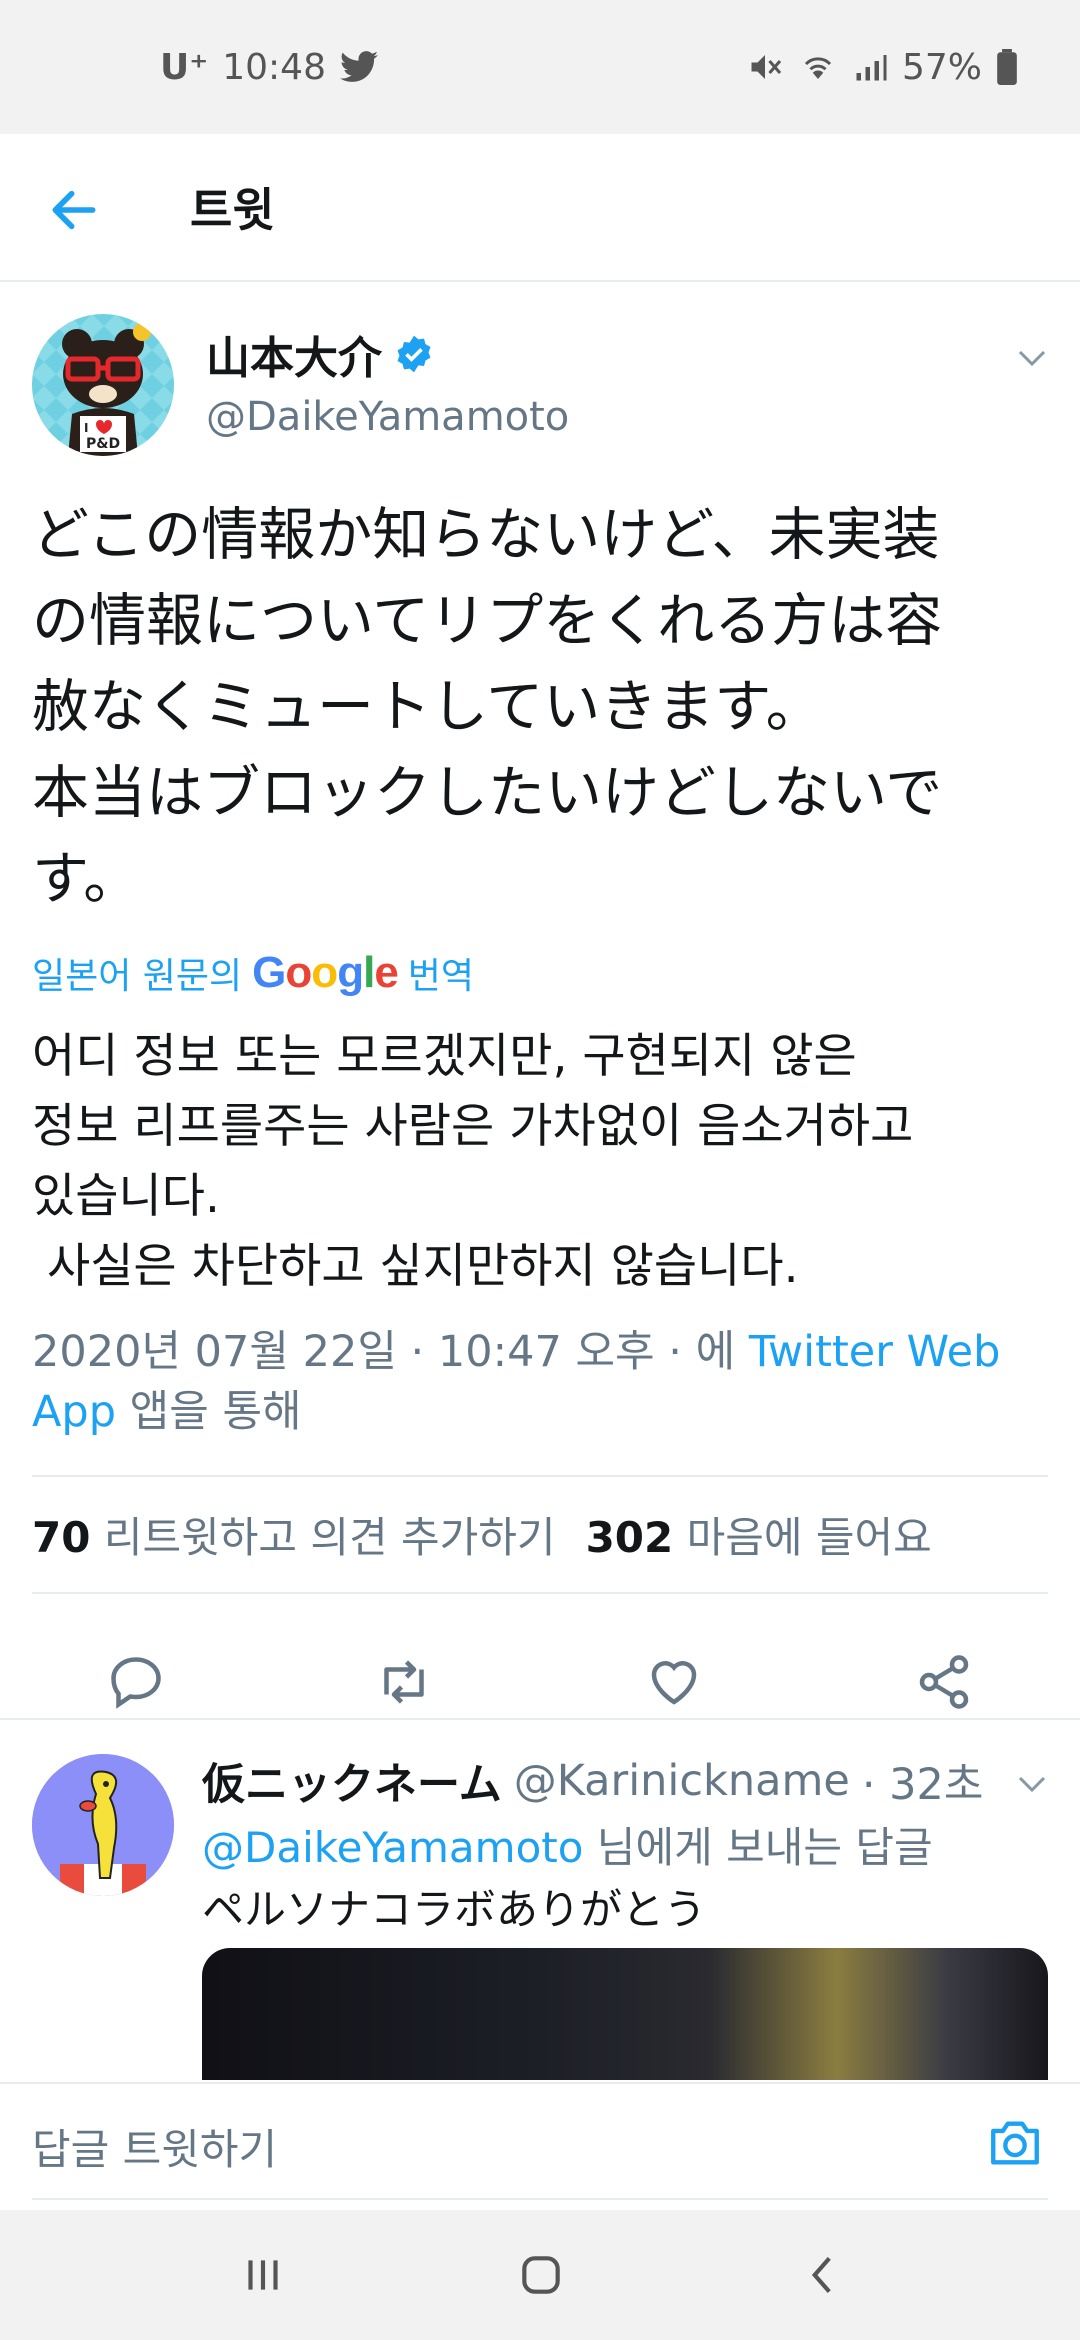  I want to click on google-letter-e: e, so click(386, 972).